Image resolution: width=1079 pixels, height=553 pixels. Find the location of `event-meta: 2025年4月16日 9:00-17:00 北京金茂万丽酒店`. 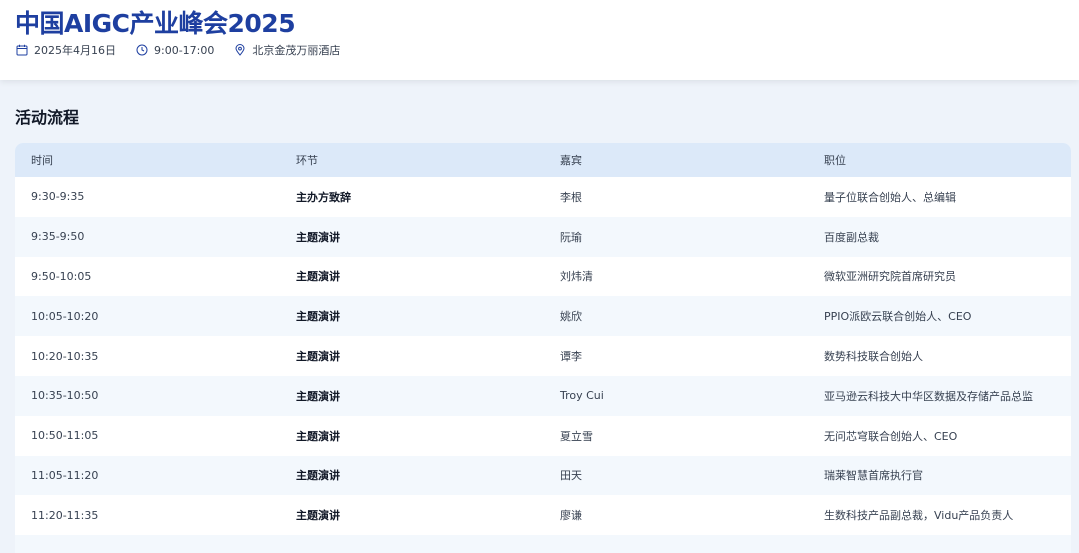

event-meta: 2025年4月16日 9:00-17:00 北京金茂万丽酒店 is located at coordinates (188, 50).